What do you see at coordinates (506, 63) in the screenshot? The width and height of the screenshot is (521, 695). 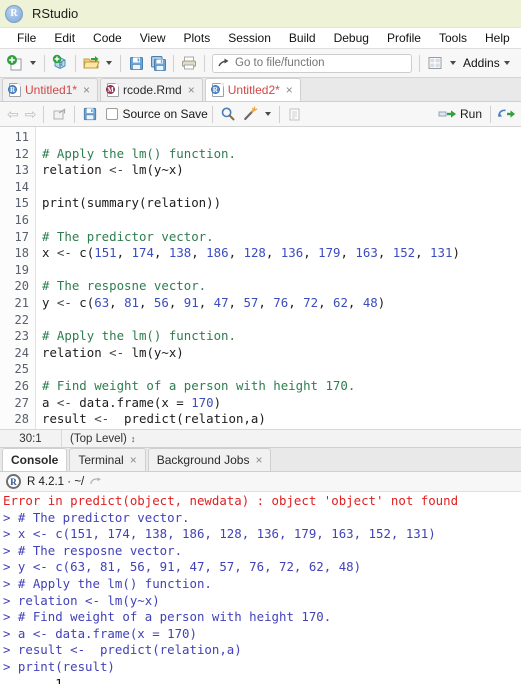 I see `addins-dropdown-icon` at bounding box center [506, 63].